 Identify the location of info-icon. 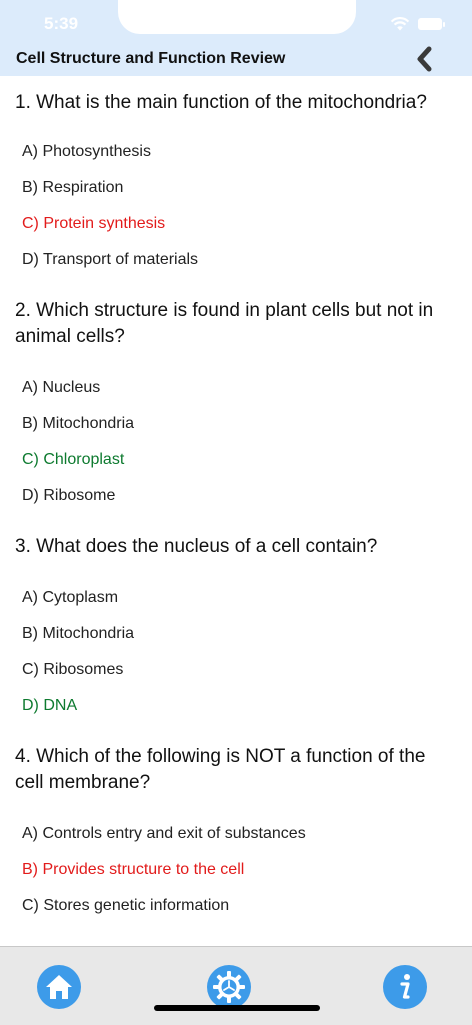
(405, 986).